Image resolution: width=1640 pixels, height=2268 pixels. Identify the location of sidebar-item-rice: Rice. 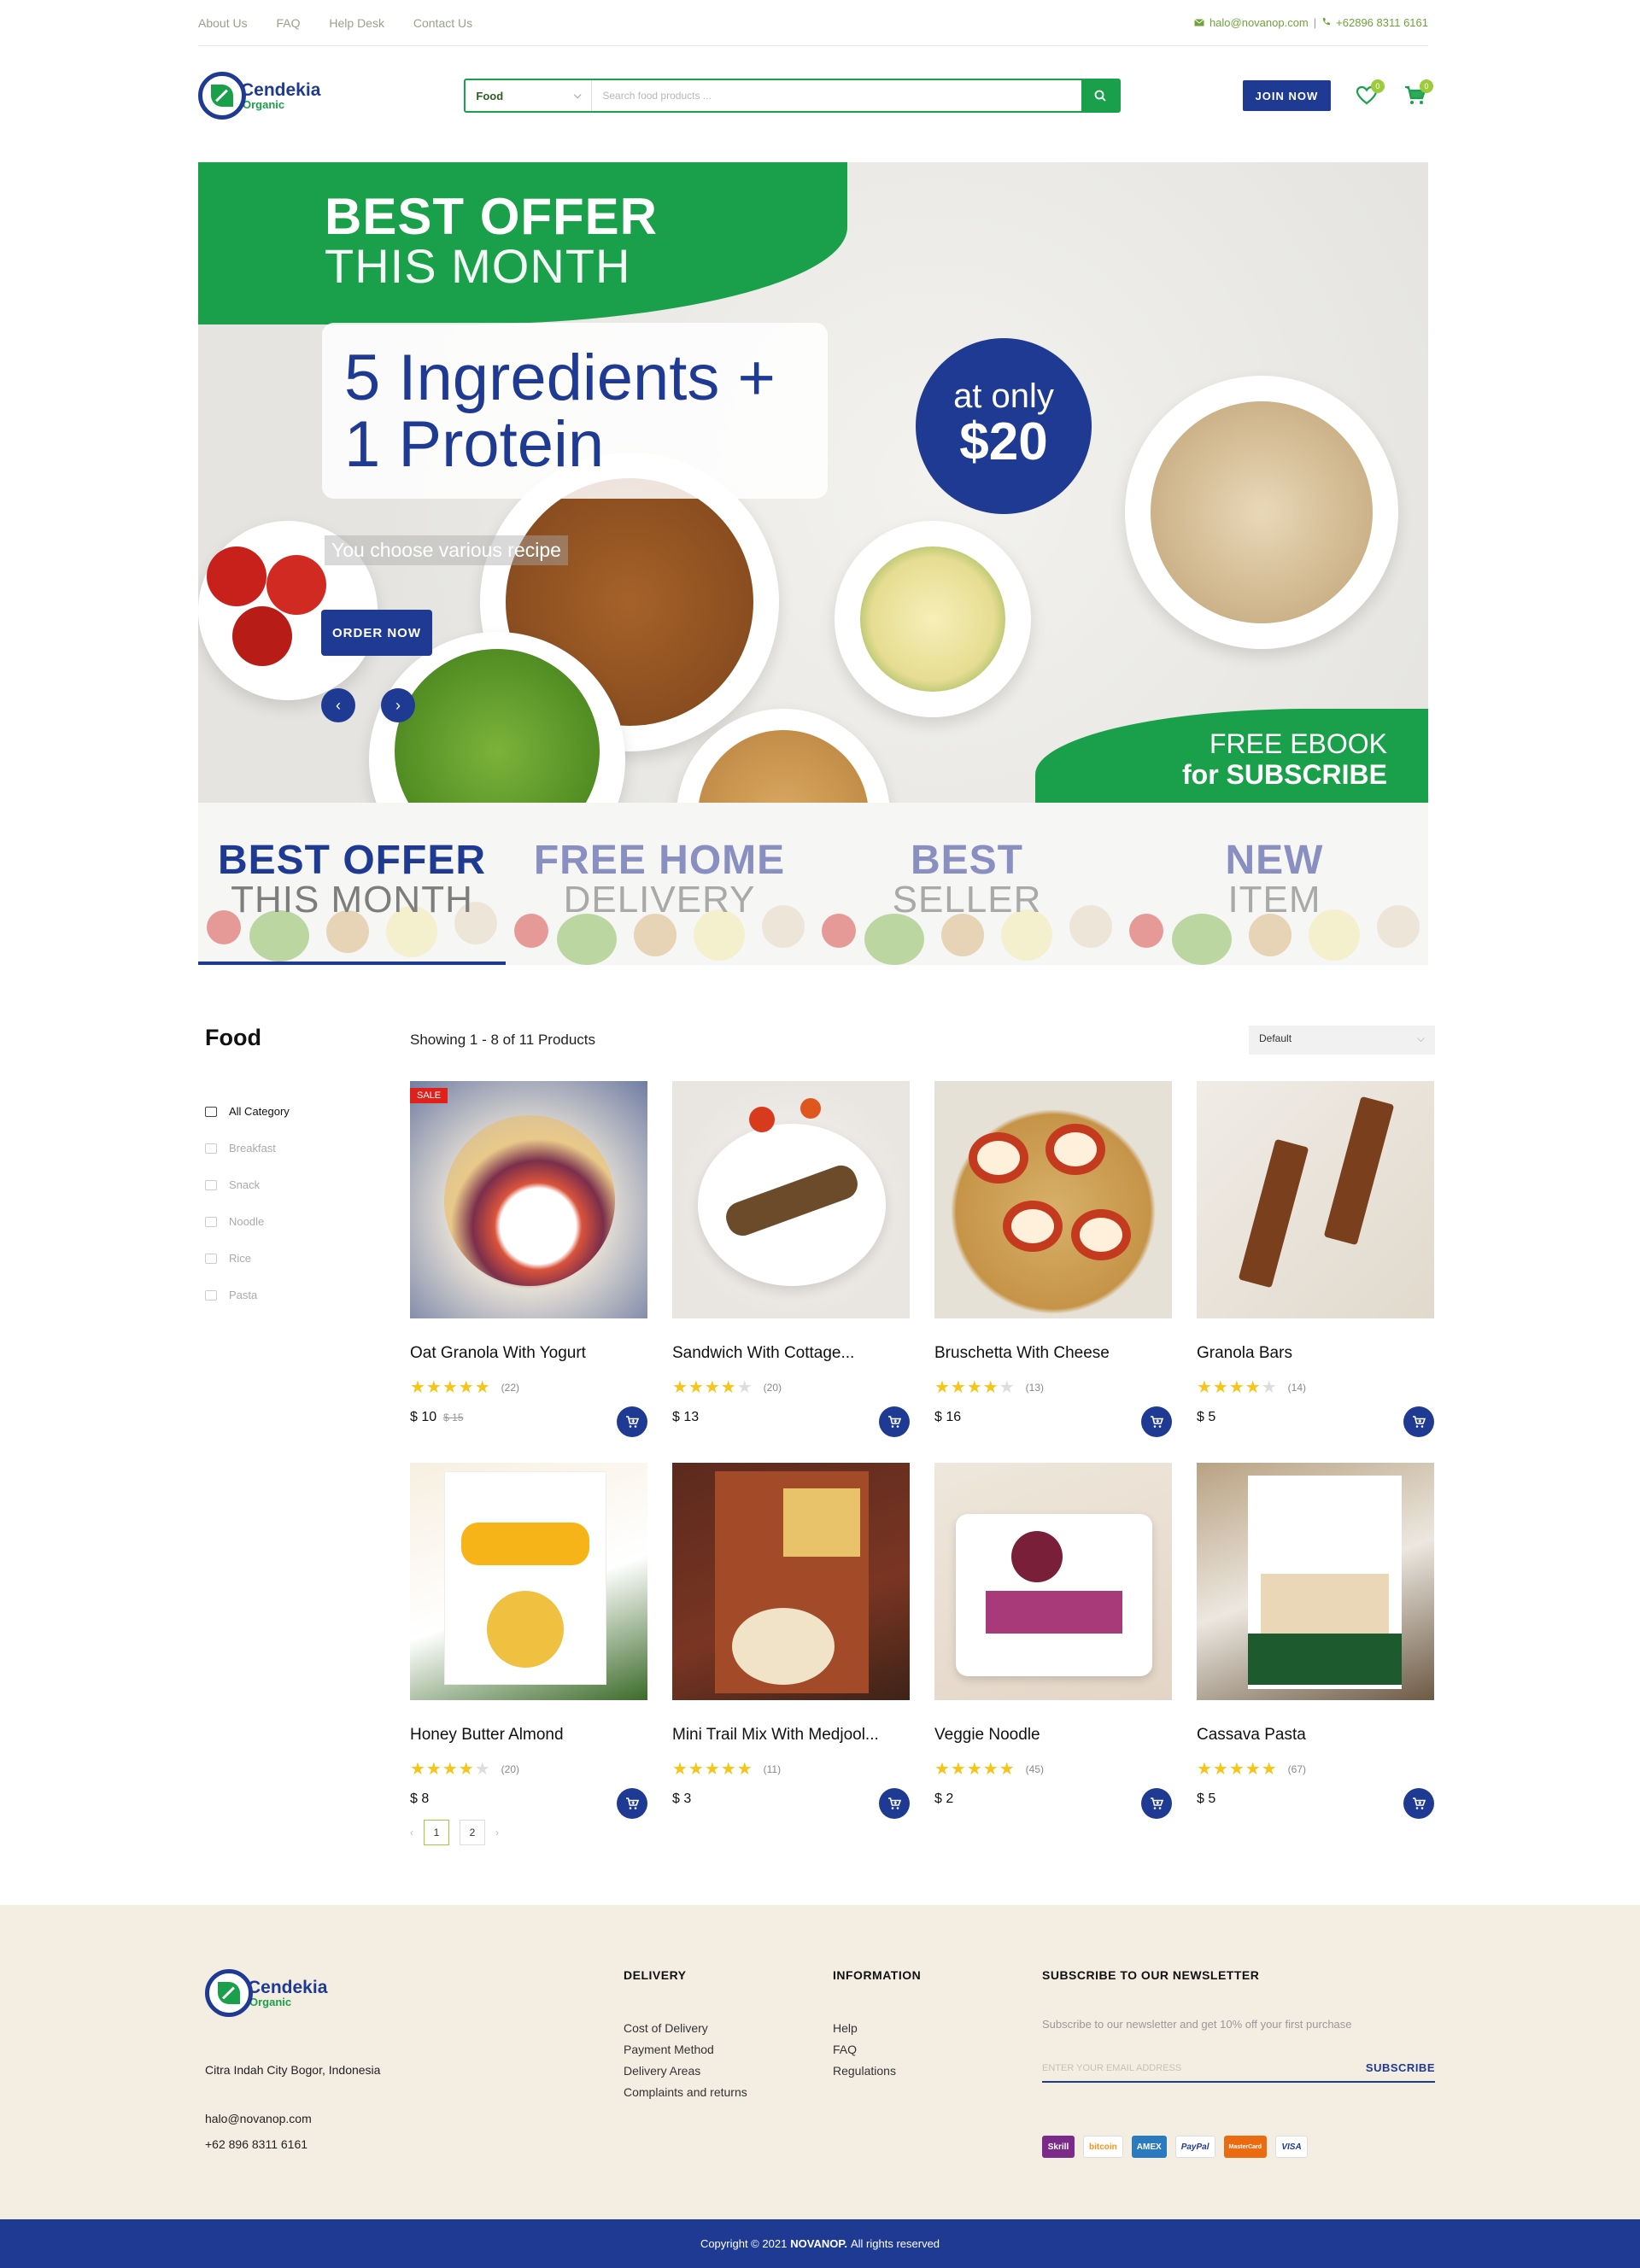
(247, 1258).